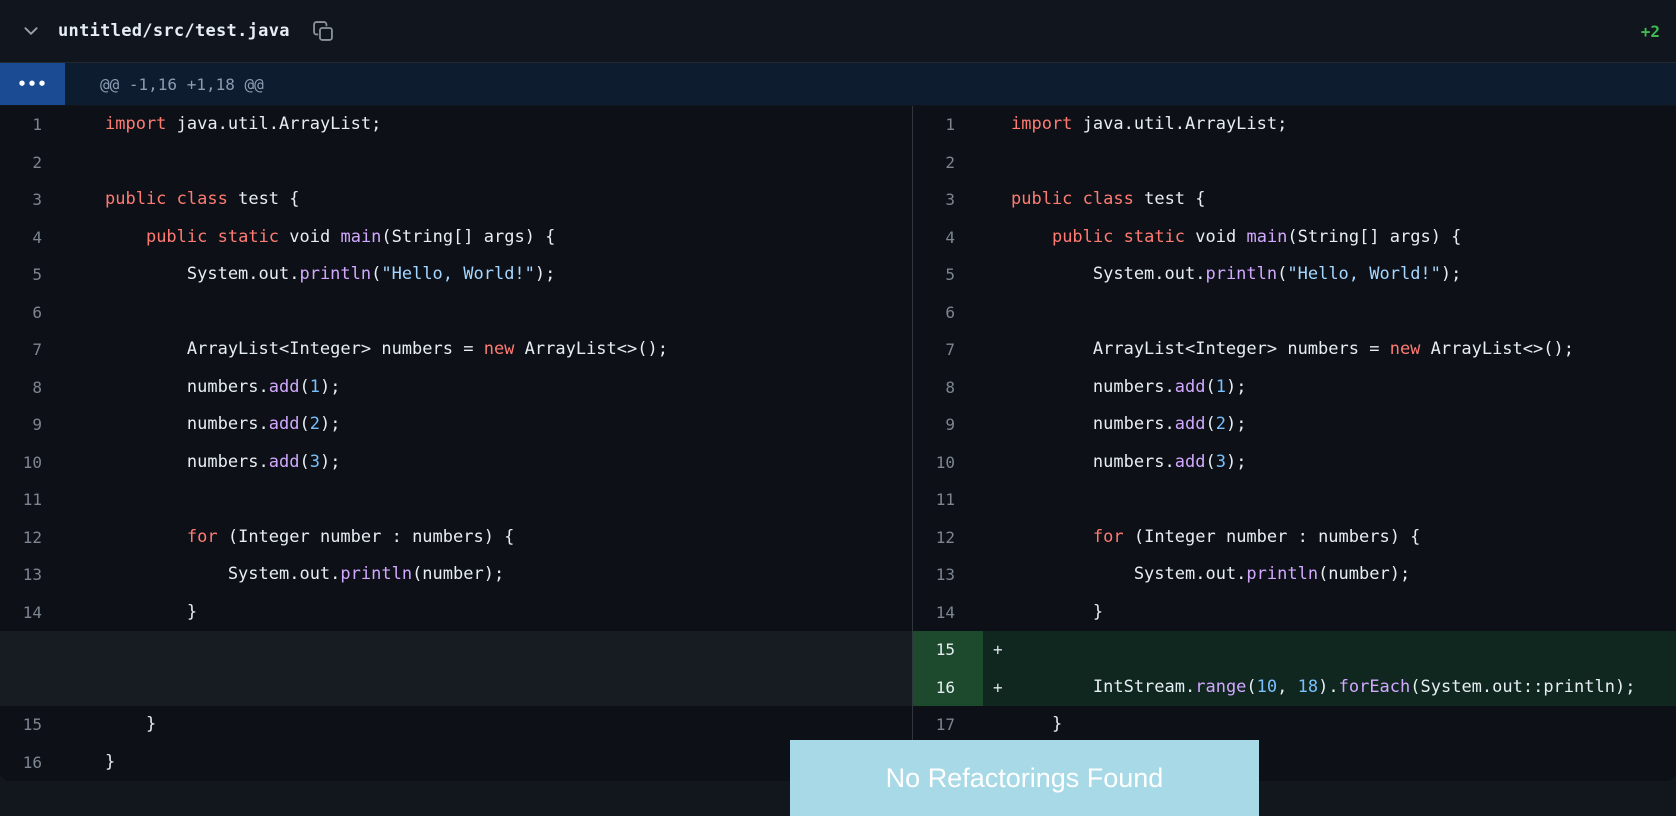 This screenshot has width=1676, height=816. Describe the element at coordinates (838, 31) in the screenshot. I see `file-header: untitled/src/test.java +2` at that location.